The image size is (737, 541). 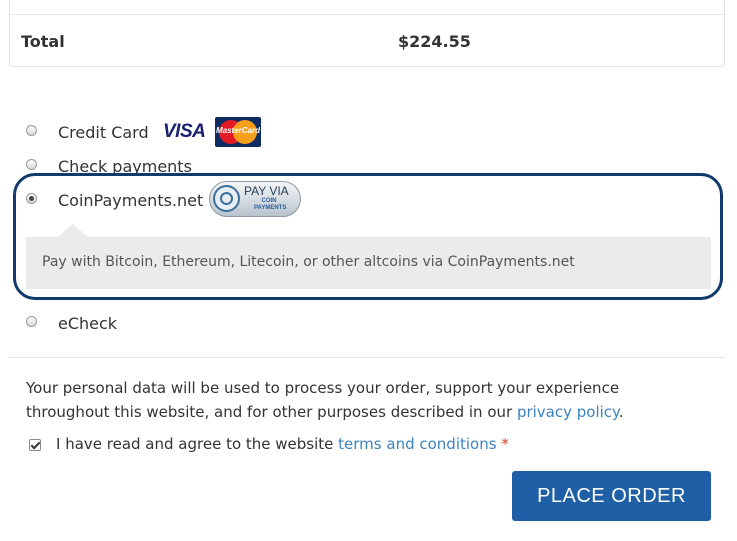 I want to click on echeck-radio, so click(x=31, y=321).